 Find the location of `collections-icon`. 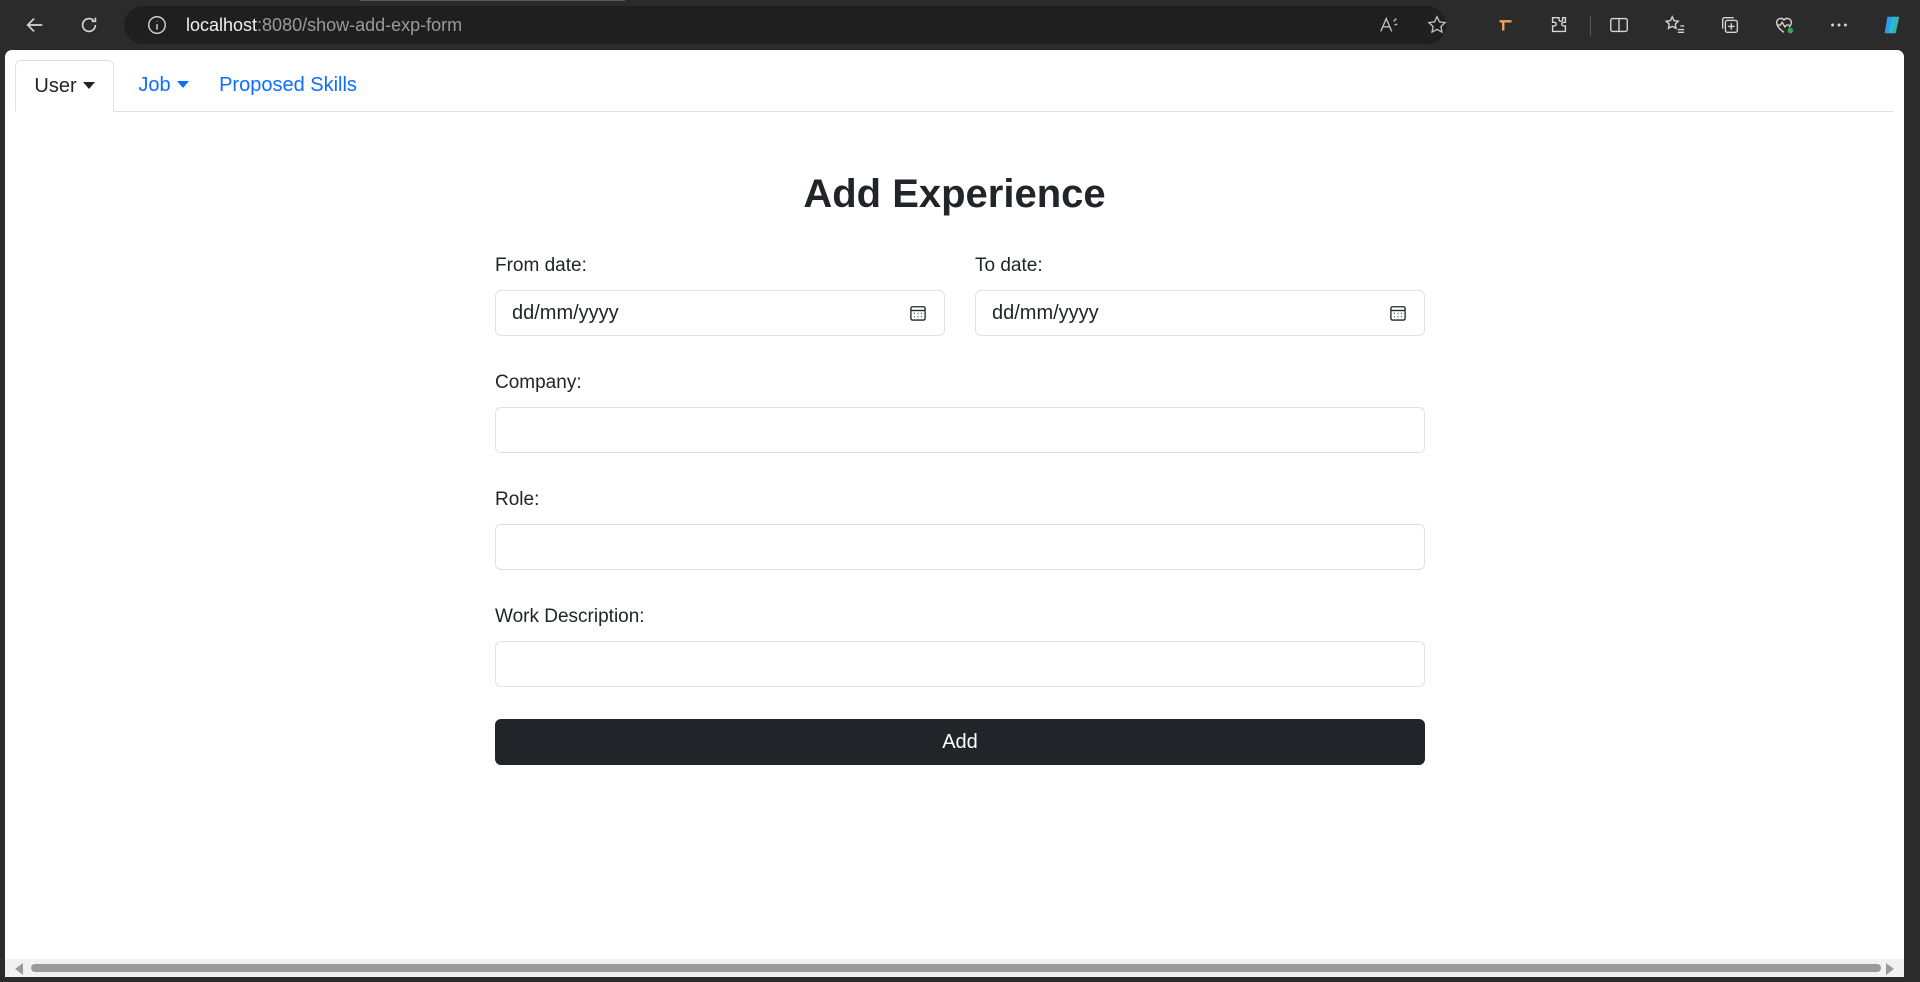

collections-icon is located at coordinates (1730, 25).